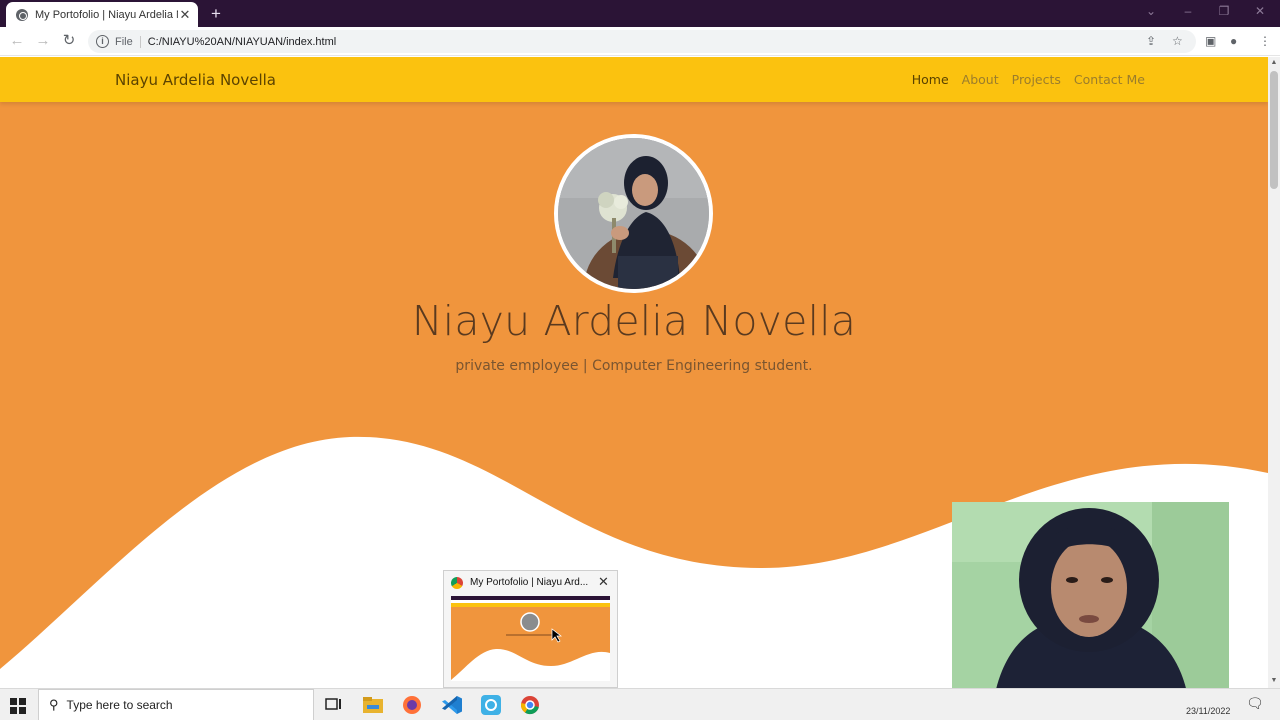 Image resolution: width=1280 pixels, height=720 pixels. Describe the element at coordinates (1177, 41) in the screenshot. I see `star-icon: ☆` at that location.